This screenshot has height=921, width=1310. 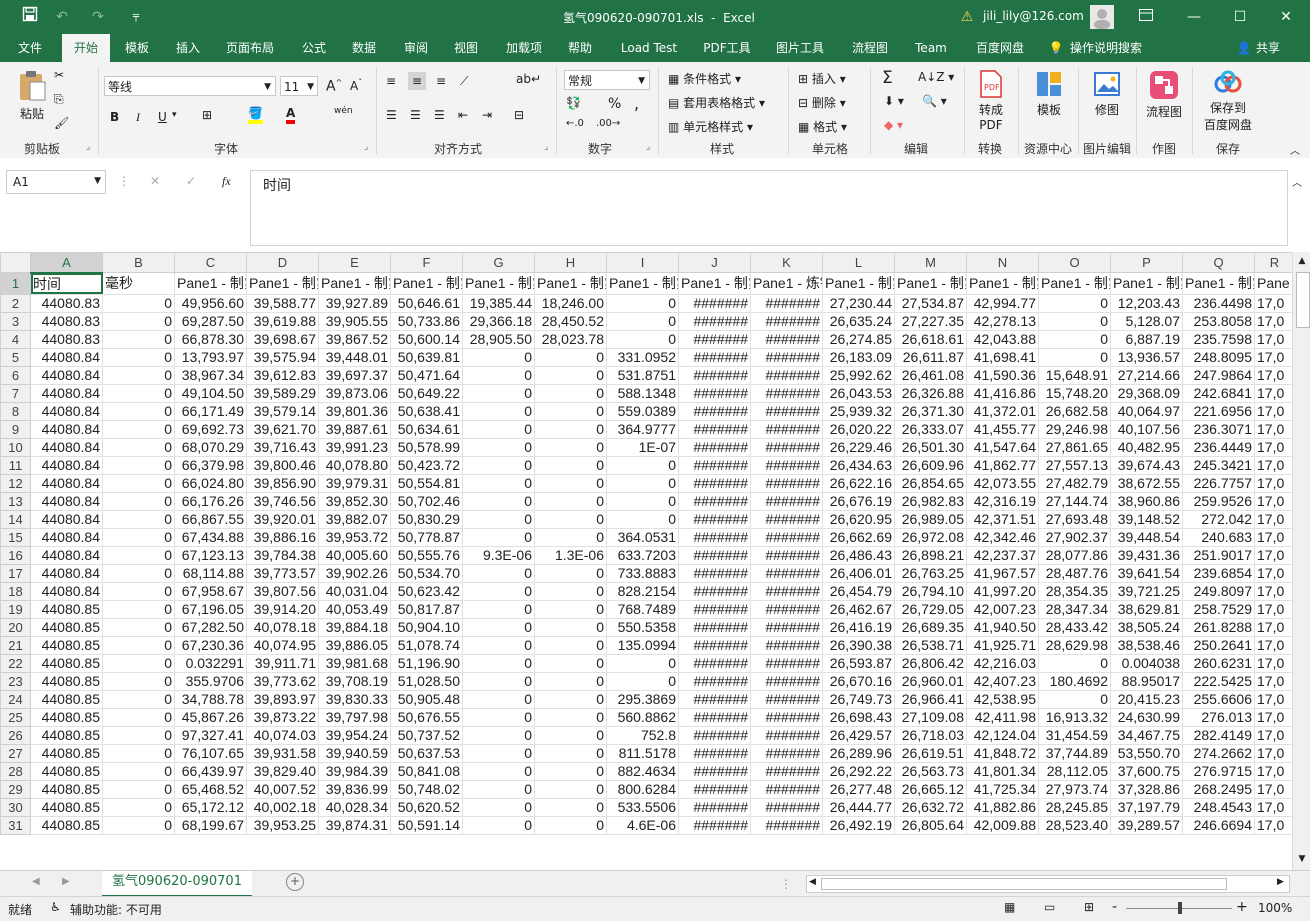 I want to click on dialog-launcher-icon: ⌟, so click(x=88, y=147).